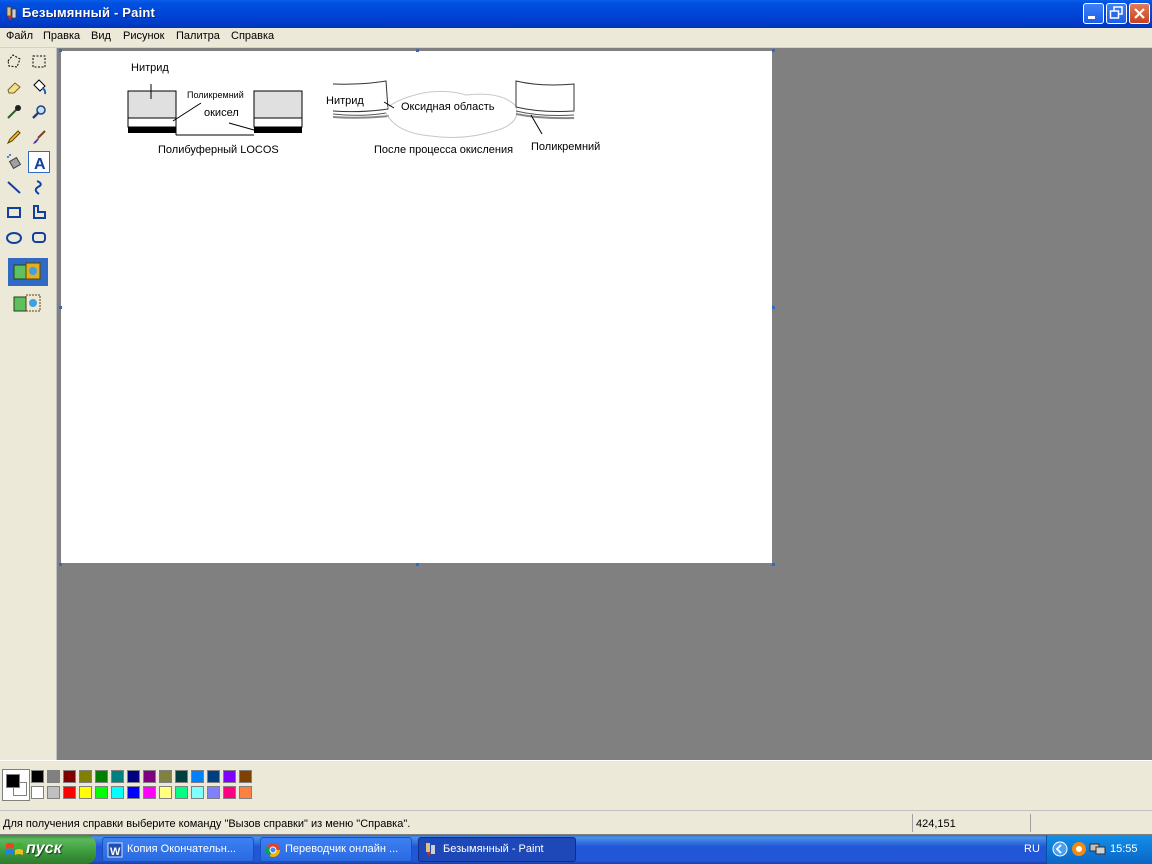  I want to click on task-paint: Безымянный - Paint, so click(497, 849).